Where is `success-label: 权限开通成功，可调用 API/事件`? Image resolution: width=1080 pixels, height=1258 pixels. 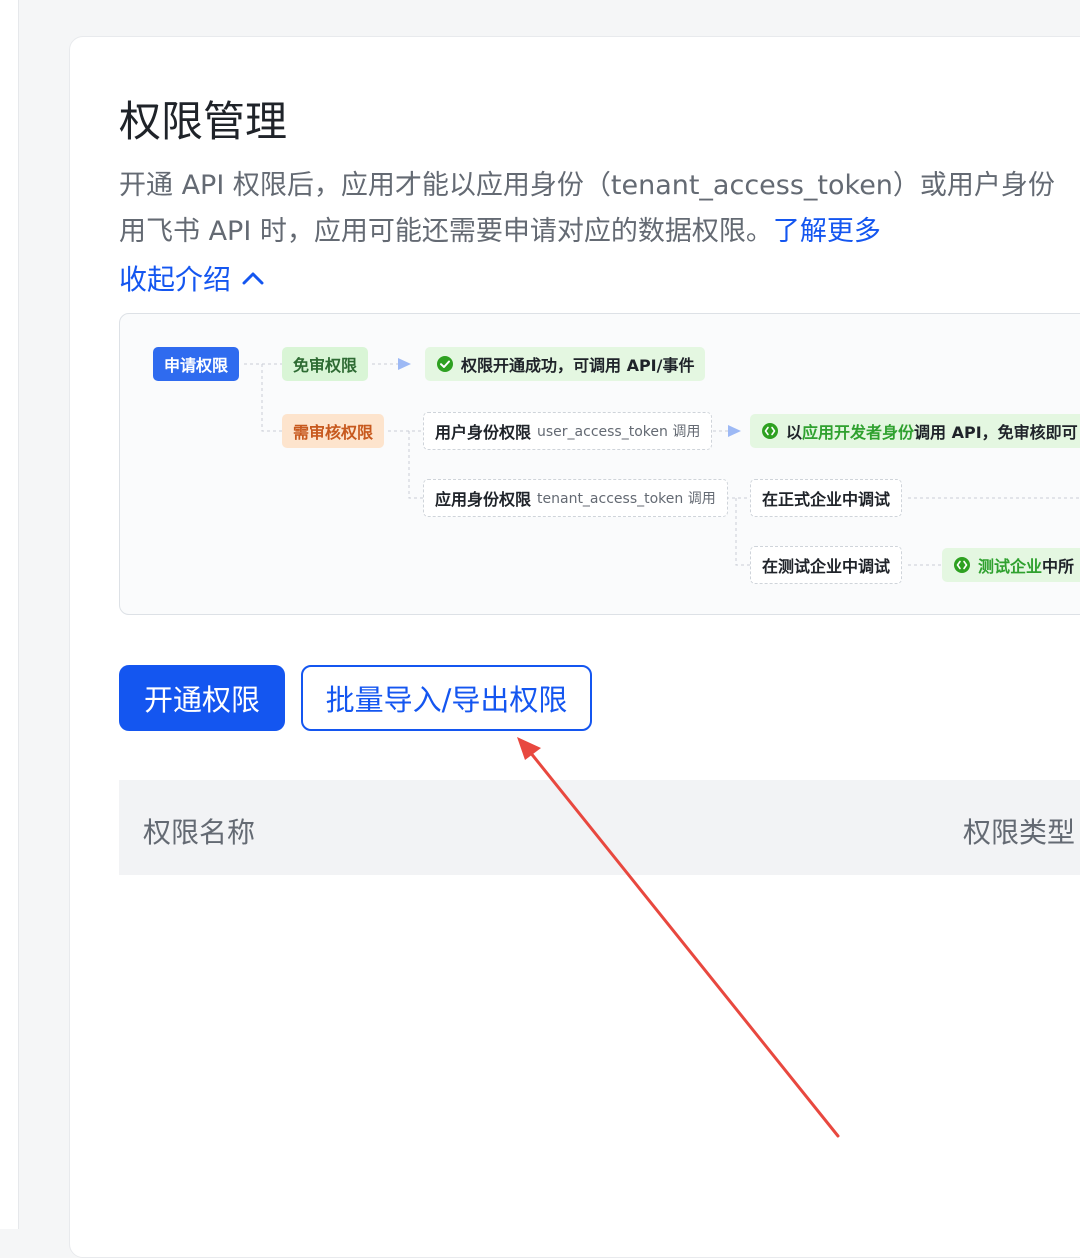 success-label: 权限开通成功，可调用 API/事件 is located at coordinates (578, 365).